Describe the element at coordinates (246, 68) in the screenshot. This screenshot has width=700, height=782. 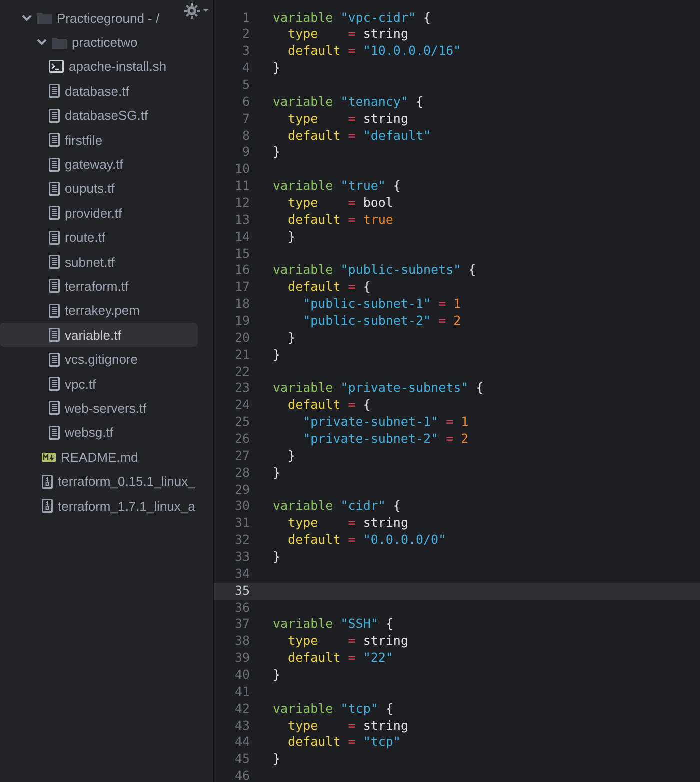
I see `line-number: 4` at that location.